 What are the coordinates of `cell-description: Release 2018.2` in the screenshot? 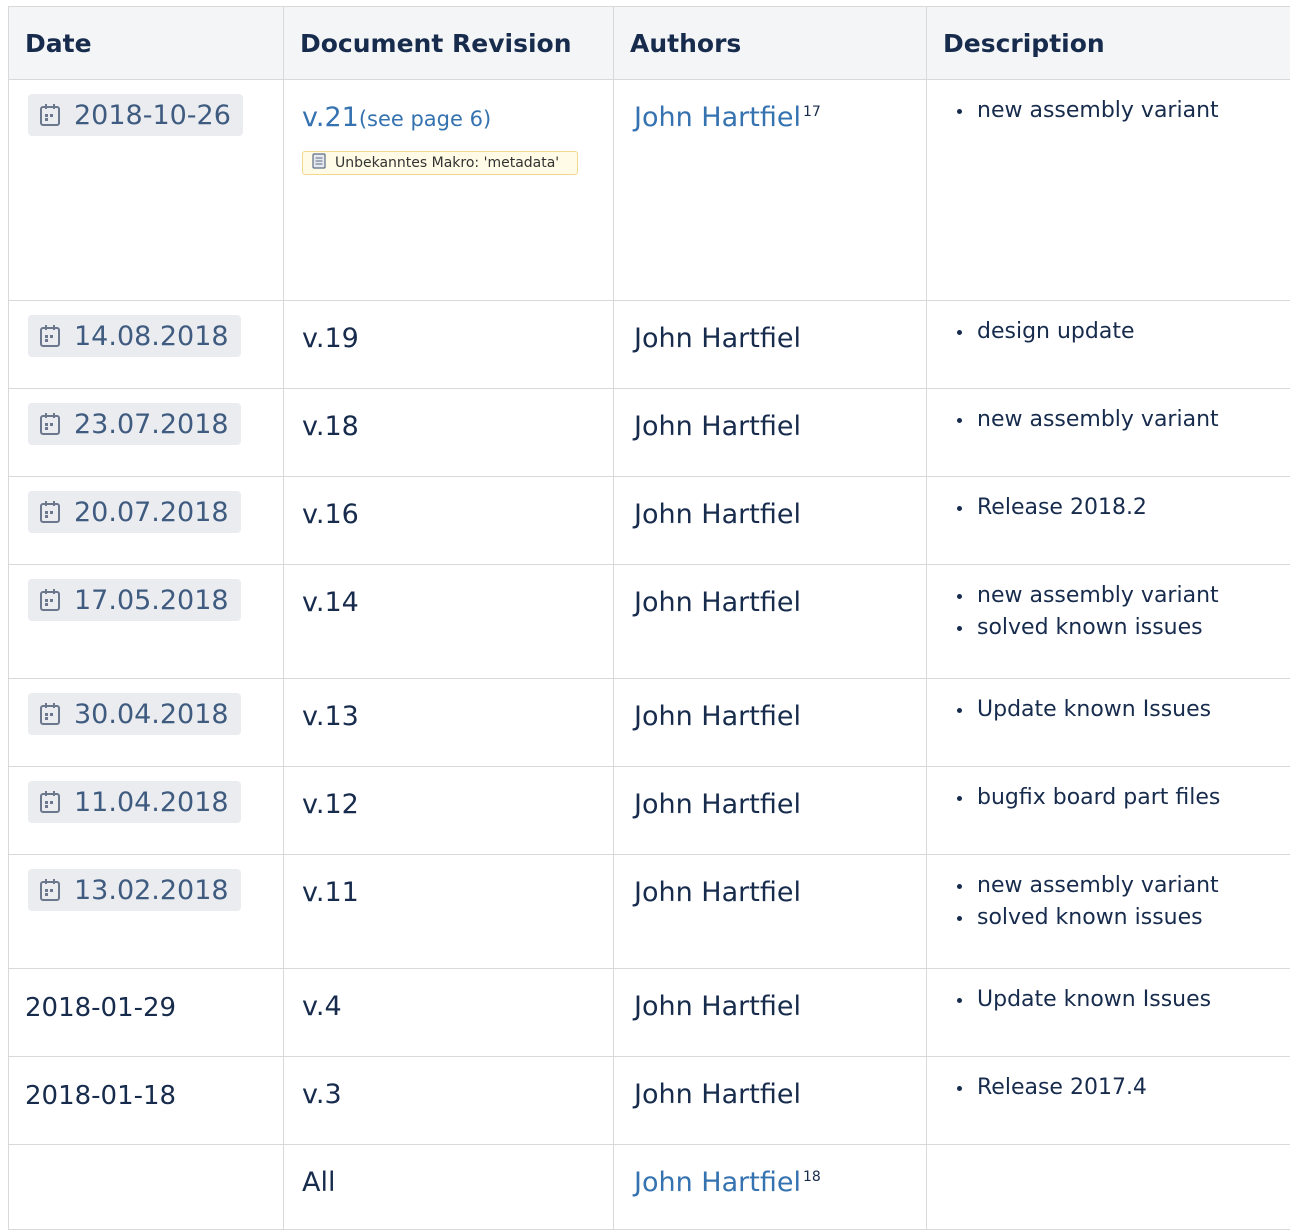 It's located at (1108, 521).